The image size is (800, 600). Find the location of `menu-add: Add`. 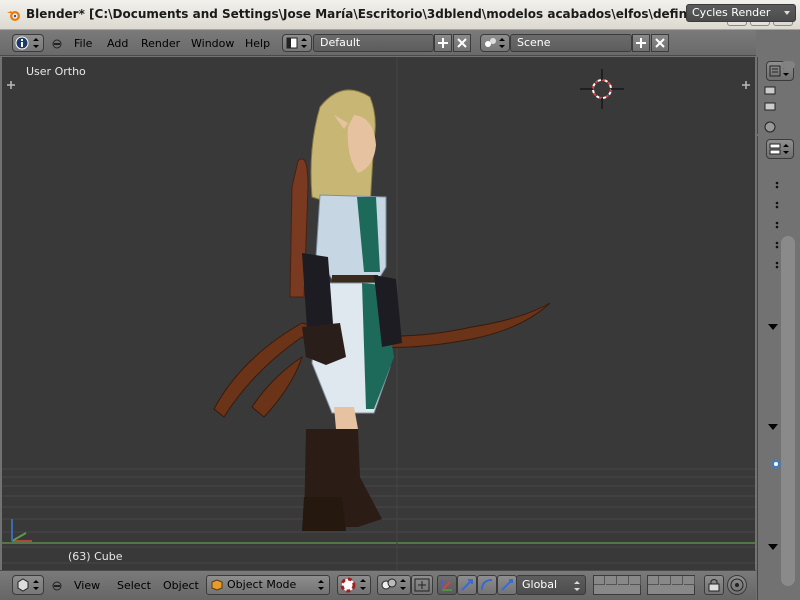

menu-add: Add is located at coordinates (117, 43).